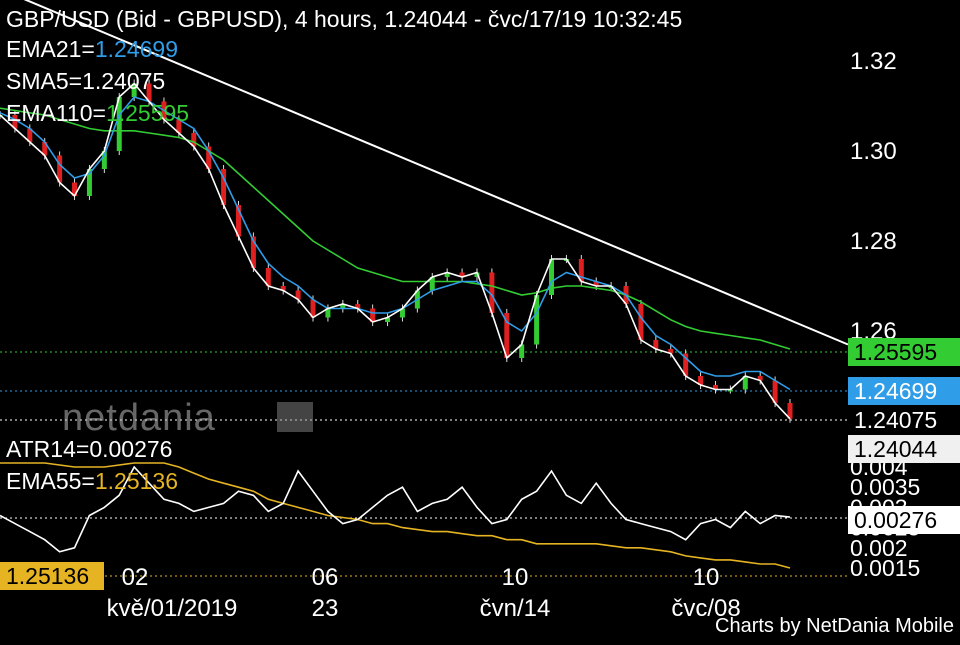 This screenshot has height=645, width=960. Describe the element at coordinates (515, 577) in the screenshot. I see `x-tick-day-2: 10` at that location.